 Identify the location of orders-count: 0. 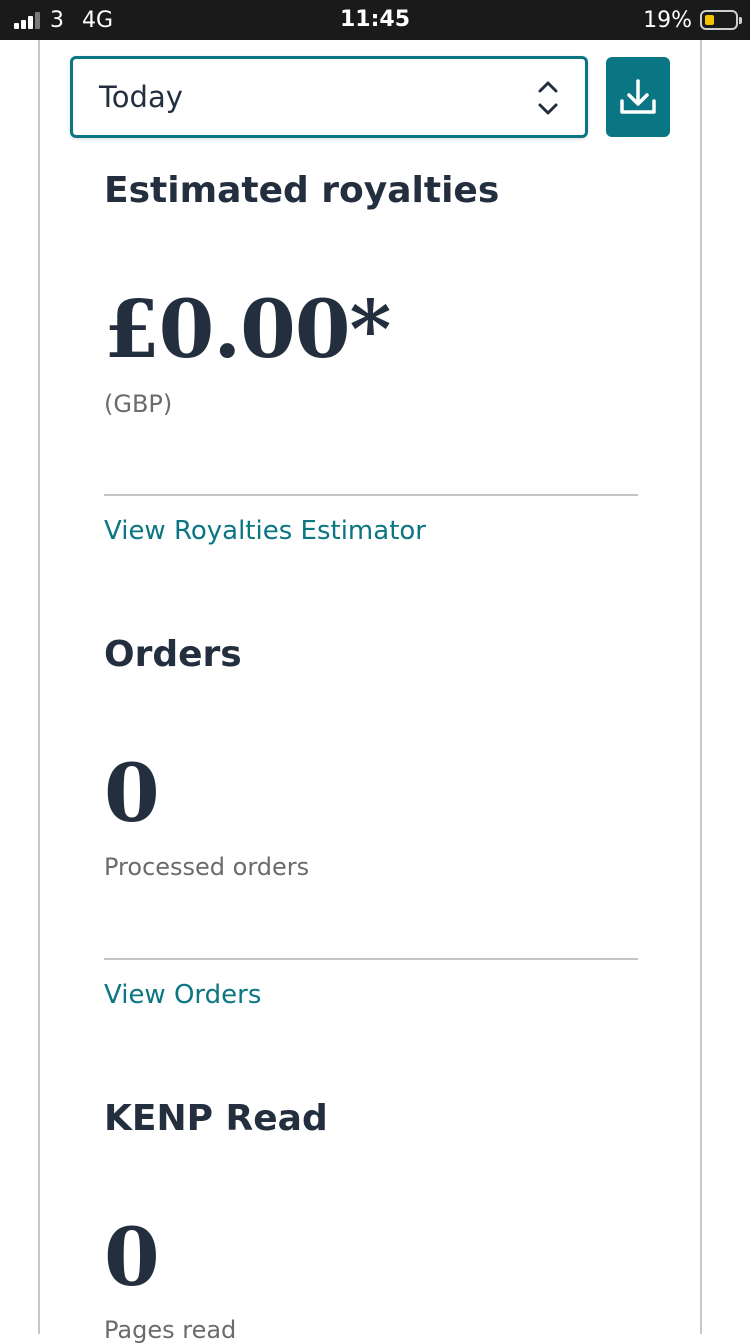
(132, 793).